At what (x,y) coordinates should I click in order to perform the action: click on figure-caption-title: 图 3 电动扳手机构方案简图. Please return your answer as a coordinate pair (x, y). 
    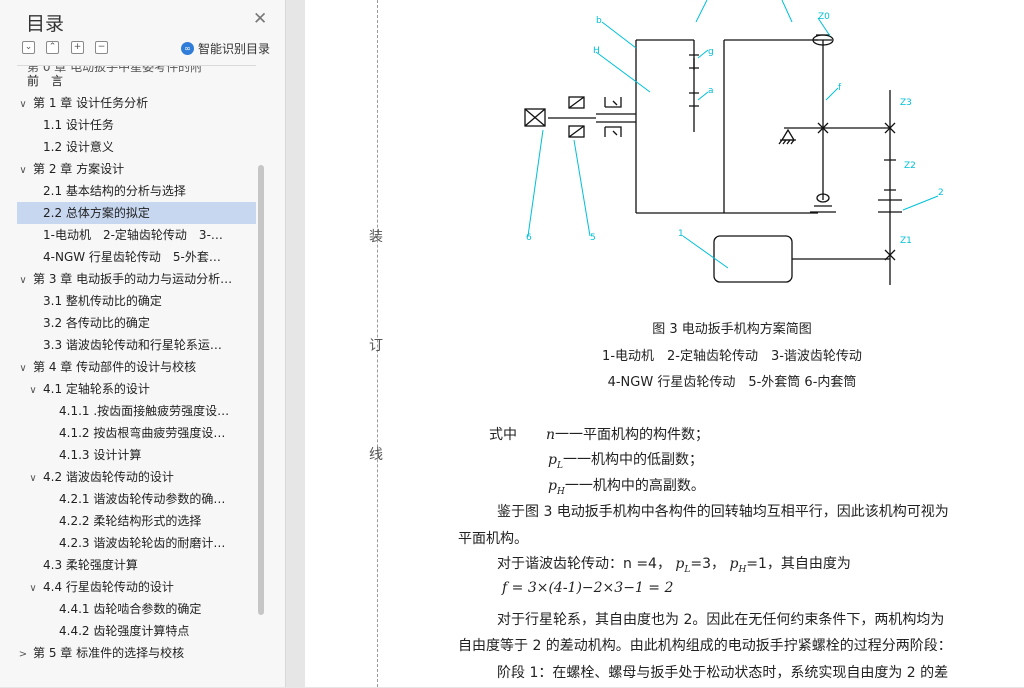
    Looking at the image, I should click on (732, 329).